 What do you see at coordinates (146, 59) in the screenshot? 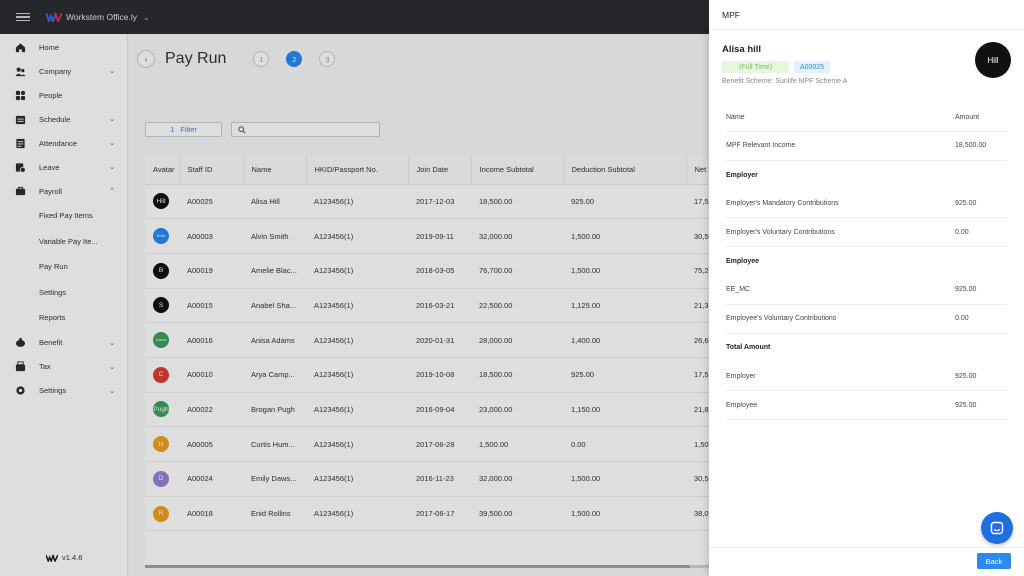
I see `back-arrow-icon: ‹` at bounding box center [146, 59].